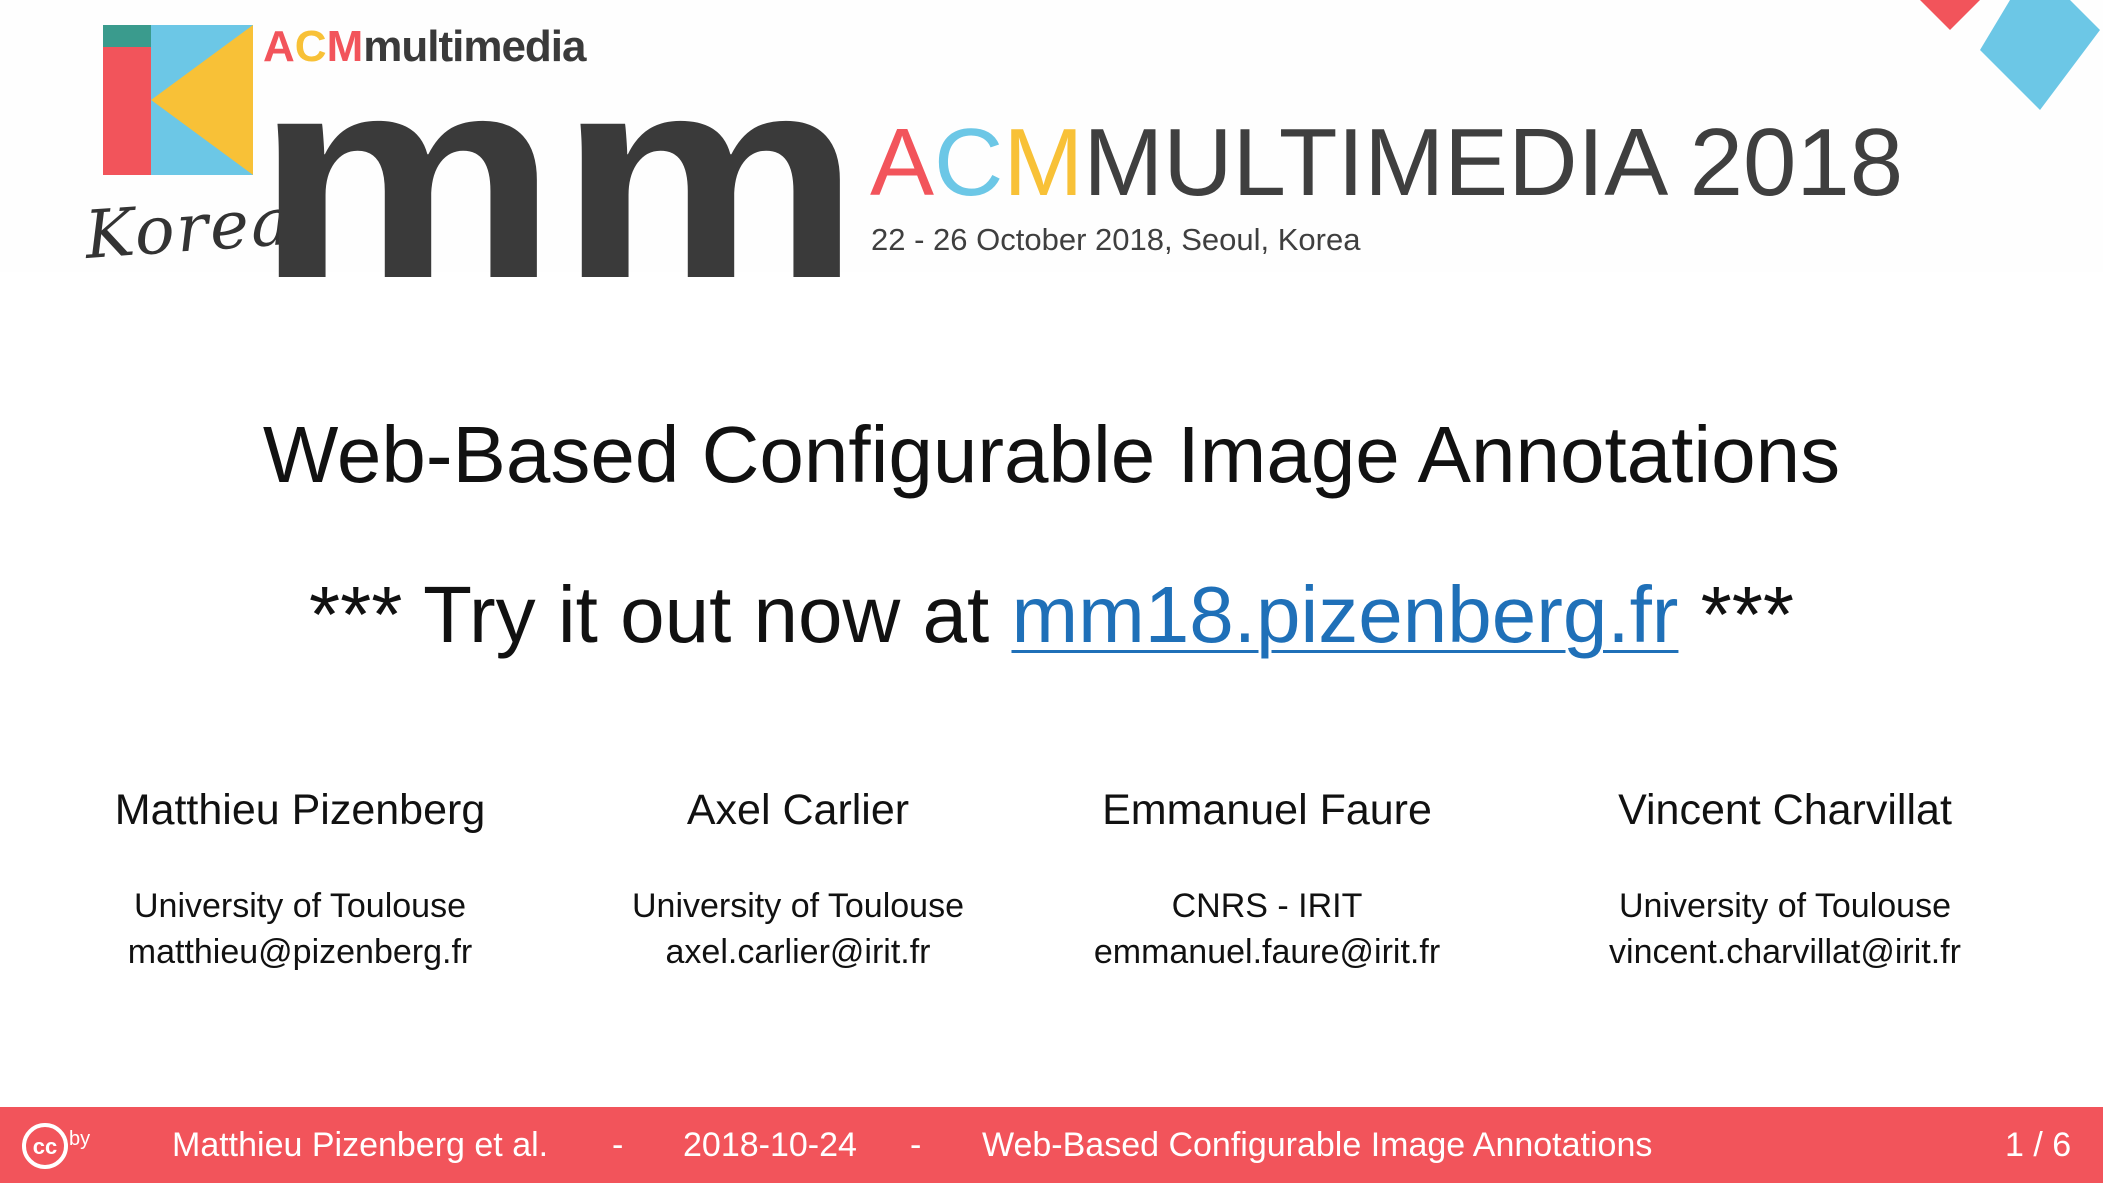 The image size is (2103, 1183). Describe the element at coordinates (474, 46) in the screenshot. I see `acm-small-word: multimedia` at that location.